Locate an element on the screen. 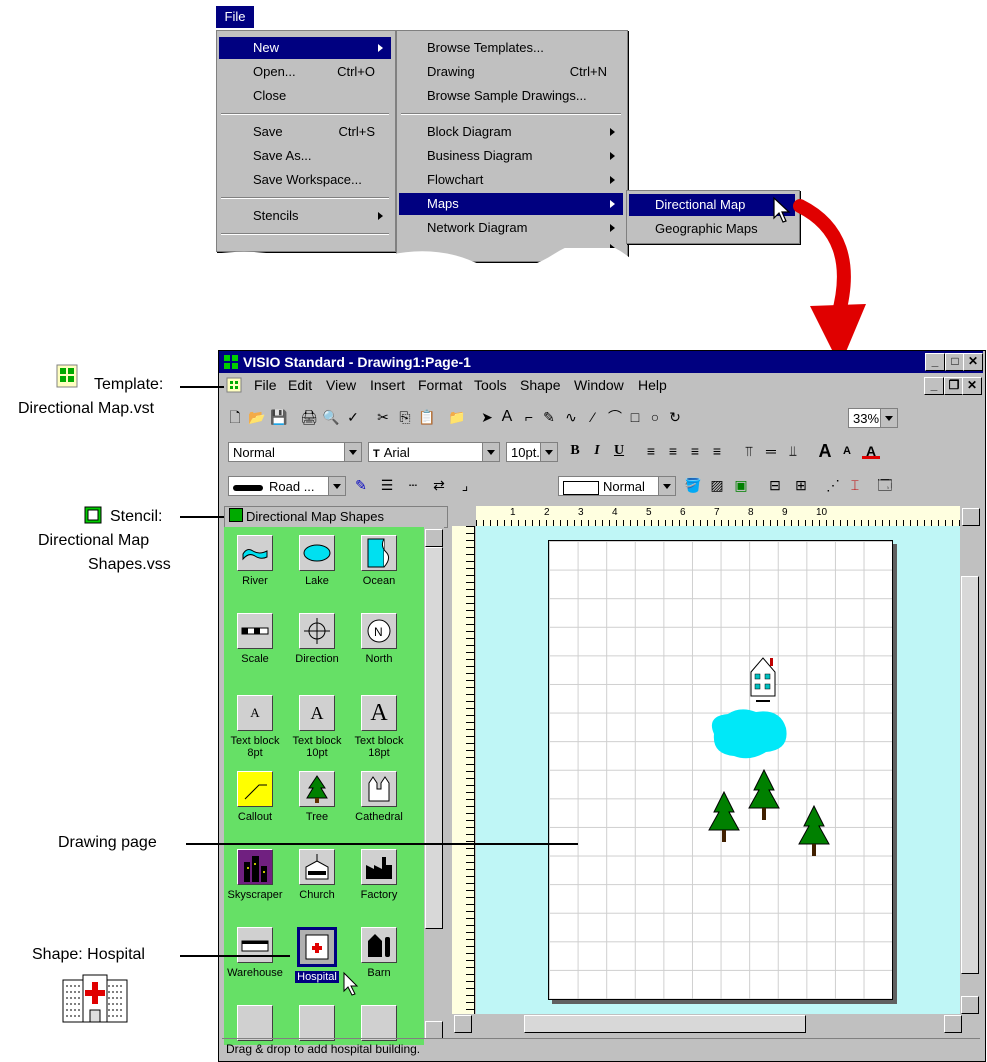  shadow-color-icon: ▣ is located at coordinates (741, 485).